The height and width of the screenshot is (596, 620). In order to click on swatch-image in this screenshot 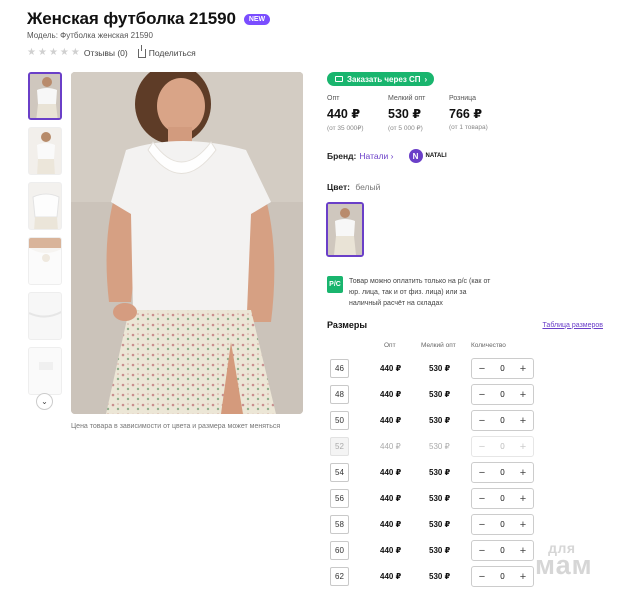, I will do `click(345, 229)`.